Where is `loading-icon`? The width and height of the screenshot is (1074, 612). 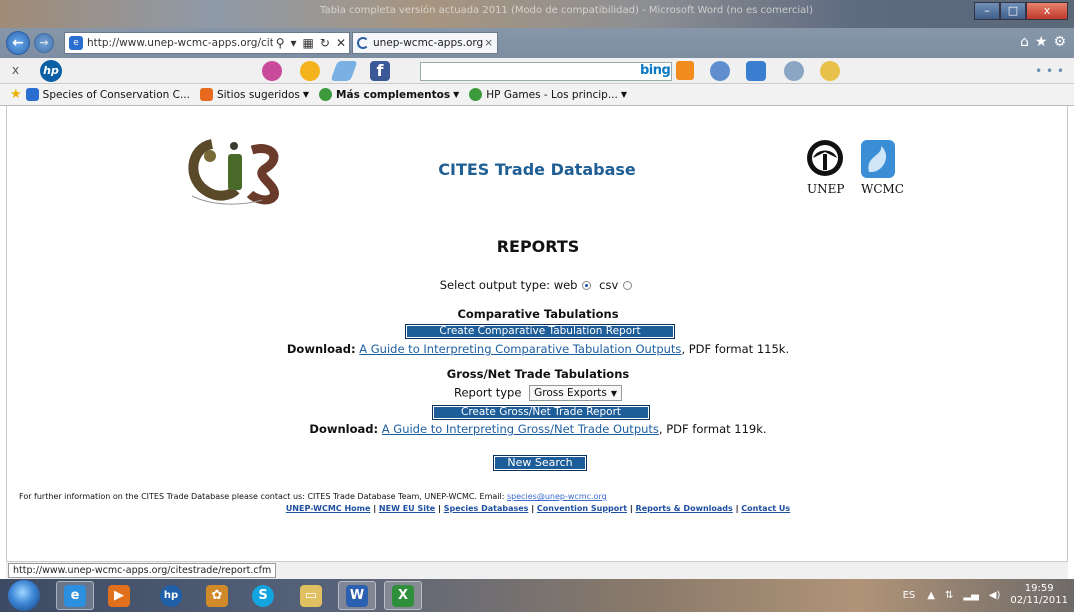 loading-icon is located at coordinates (363, 43).